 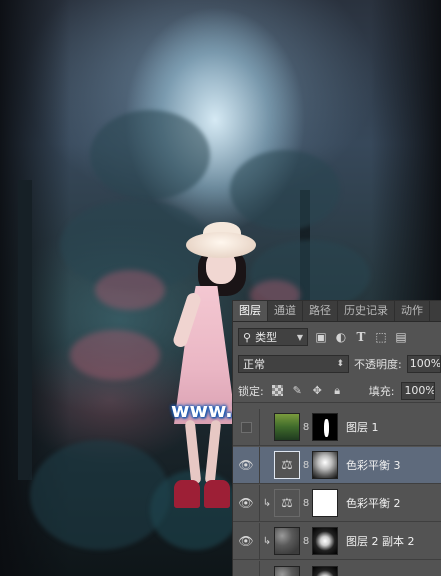 What do you see at coordinates (213, 452) in the screenshot?
I see `girl-leg` at bounding box center [213, 452].